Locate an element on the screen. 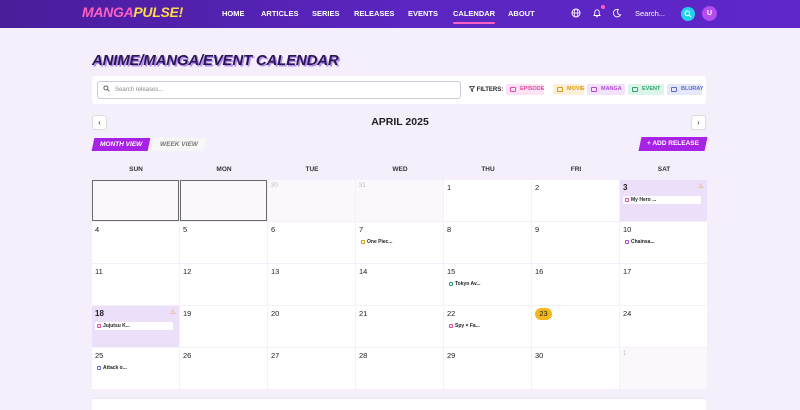 The height and width of the screenshot is (410, 800). user-avatar: U is located at coordinates (709, 13).